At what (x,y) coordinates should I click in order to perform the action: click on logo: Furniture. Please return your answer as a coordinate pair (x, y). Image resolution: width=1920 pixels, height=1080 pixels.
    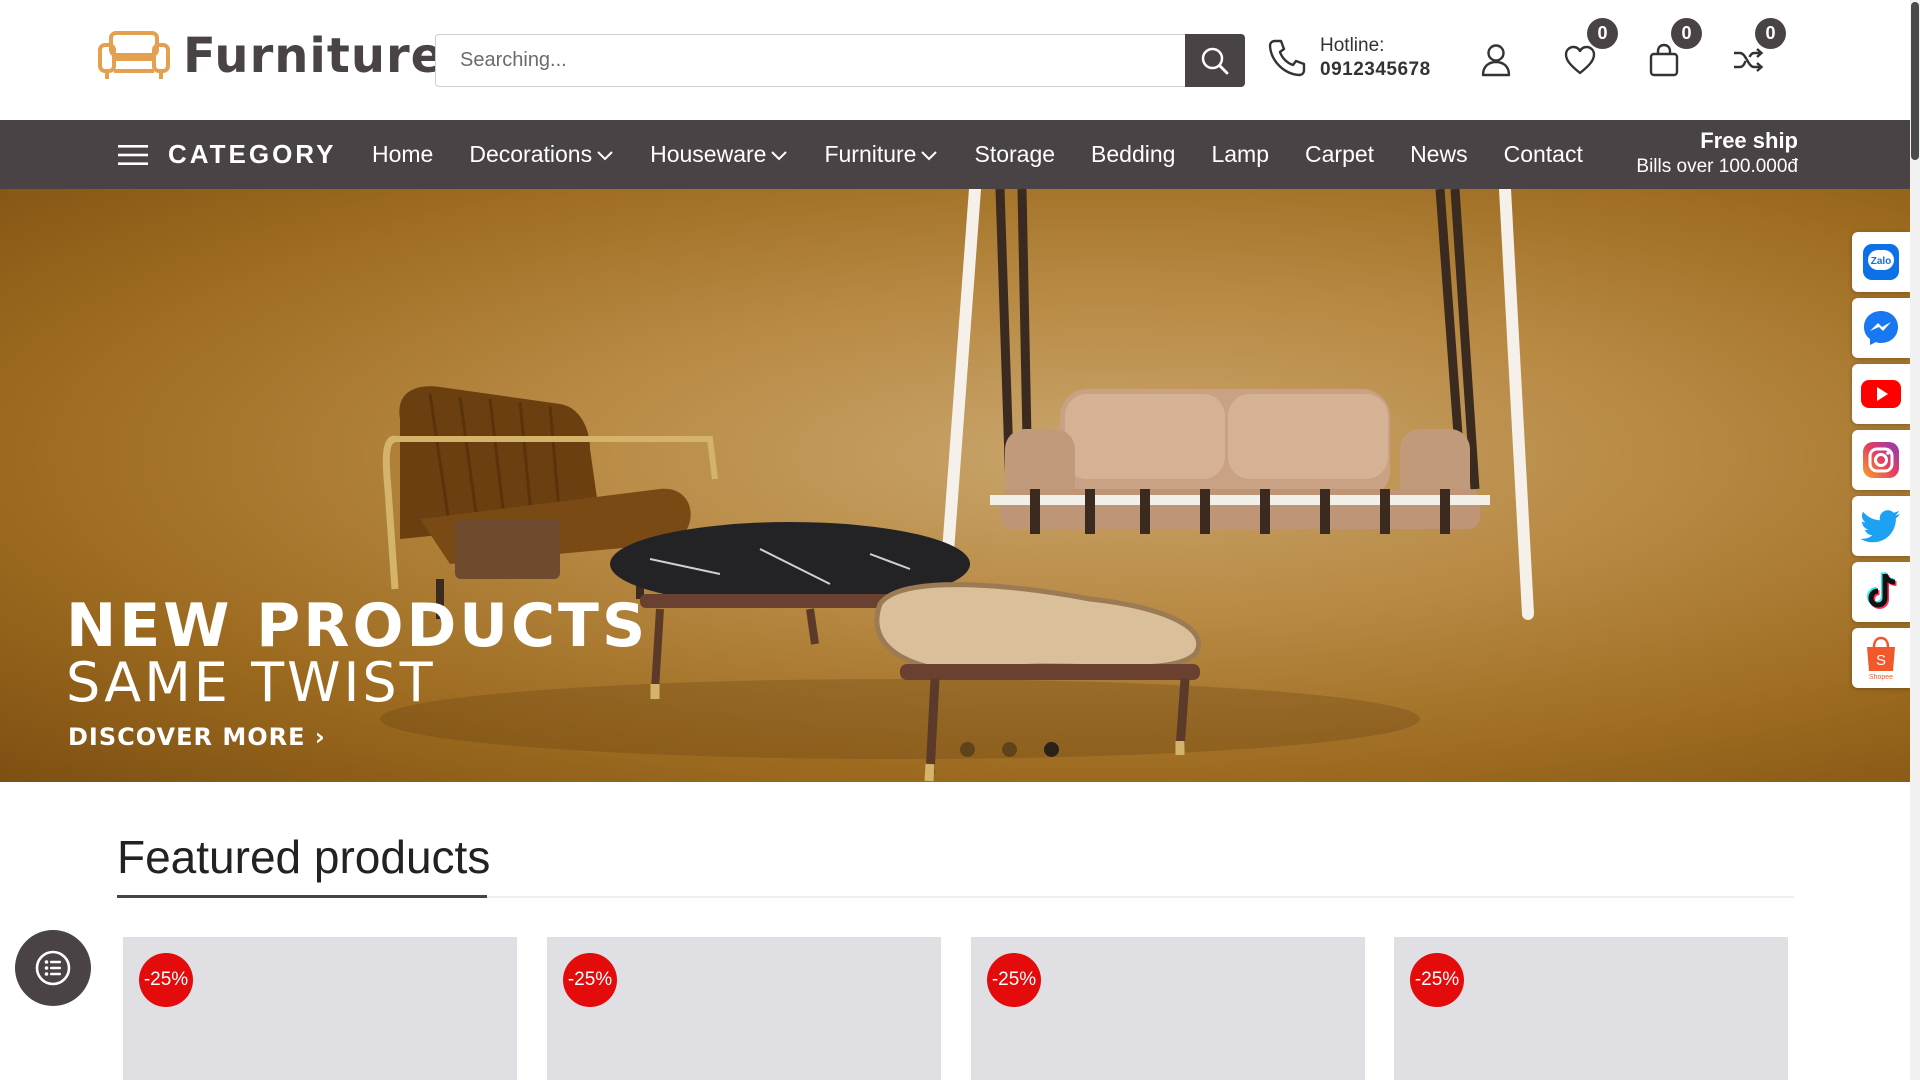
    Looking at the image, I should click on (270, 56).